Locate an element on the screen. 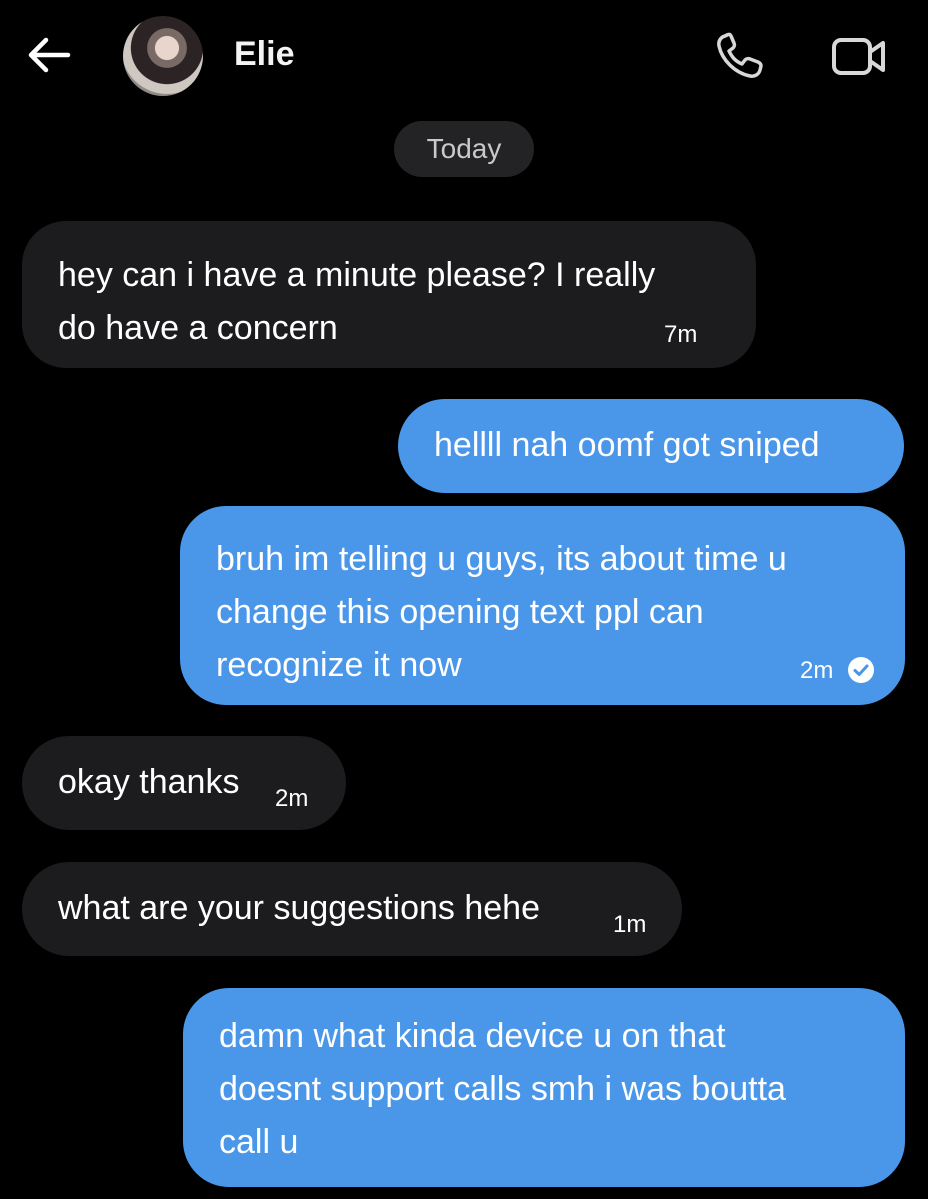 The image size is (928, 1199). phone-icon is located at coordinates (740, 55).